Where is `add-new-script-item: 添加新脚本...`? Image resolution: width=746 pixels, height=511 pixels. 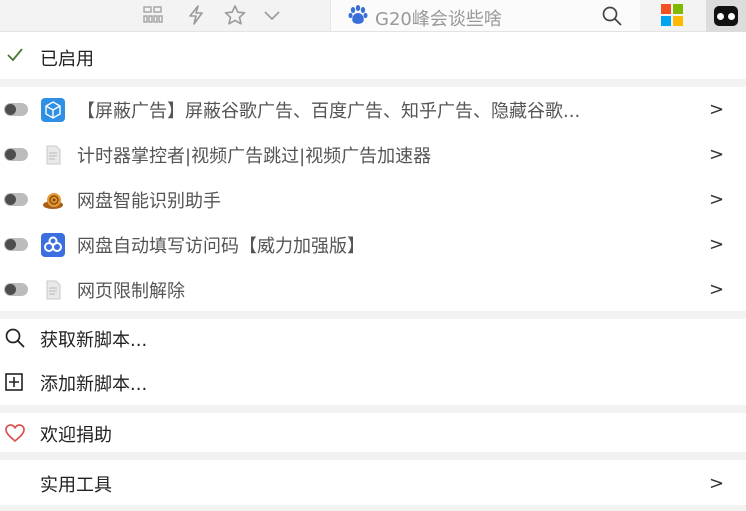
add-new-script-item: 添加新脚本... is located at coordinates (373, 382).